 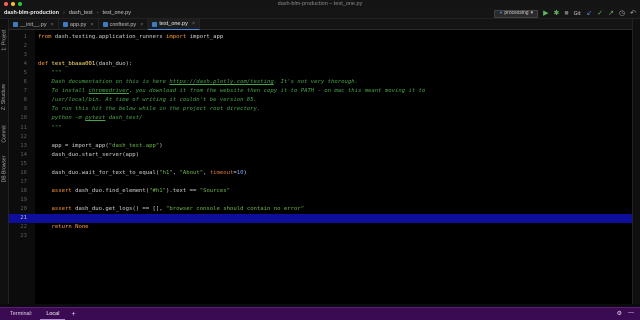 What do you see at coordinates (117, 13) in the screenshot?
I see `breadcrumb-file: test_one.py` at bounding box center [117, 13].